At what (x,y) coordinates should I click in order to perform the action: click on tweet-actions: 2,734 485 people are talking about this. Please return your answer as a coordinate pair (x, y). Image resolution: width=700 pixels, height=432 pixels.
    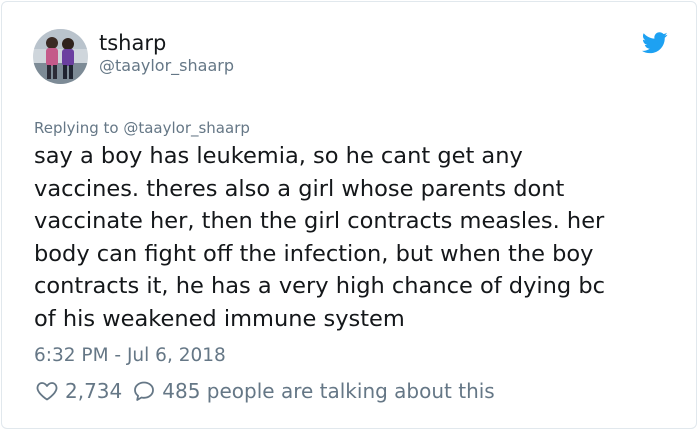
    Looking at the image, I should click on (265, 391).